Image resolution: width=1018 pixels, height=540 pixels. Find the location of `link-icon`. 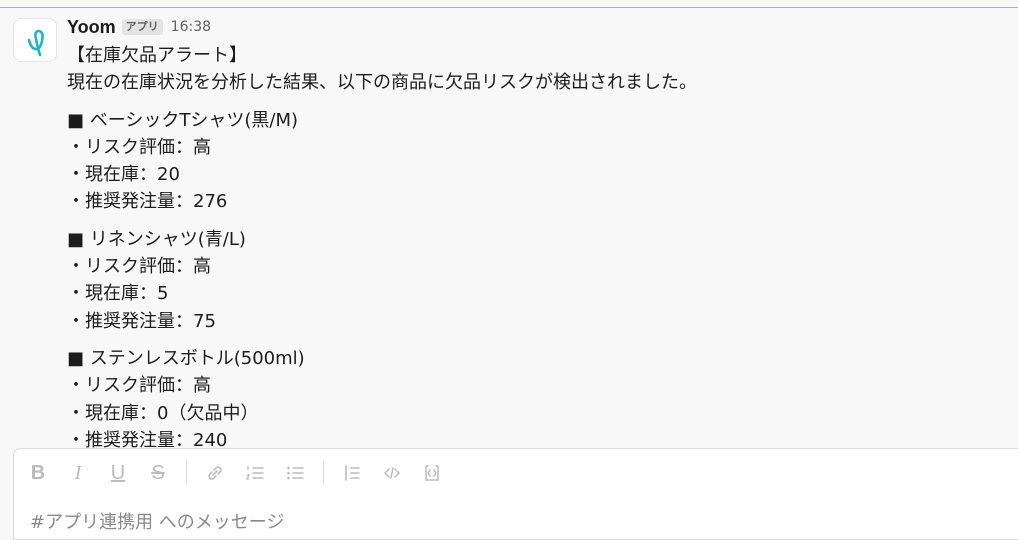

link-icon is located at coordinates (215, 473).